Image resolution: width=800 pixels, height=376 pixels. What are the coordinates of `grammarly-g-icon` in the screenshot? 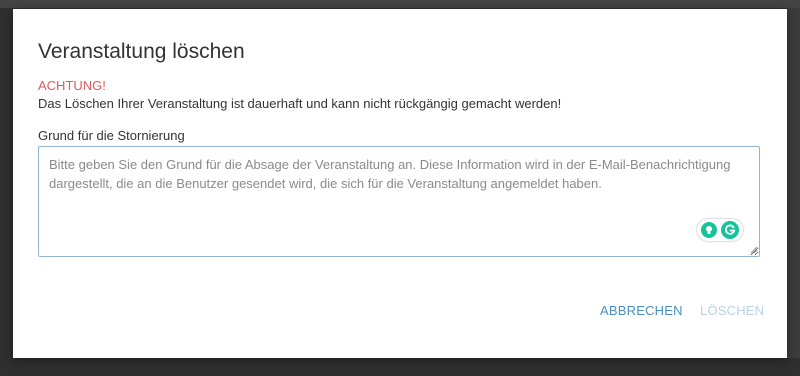 It's located at (730, 230).